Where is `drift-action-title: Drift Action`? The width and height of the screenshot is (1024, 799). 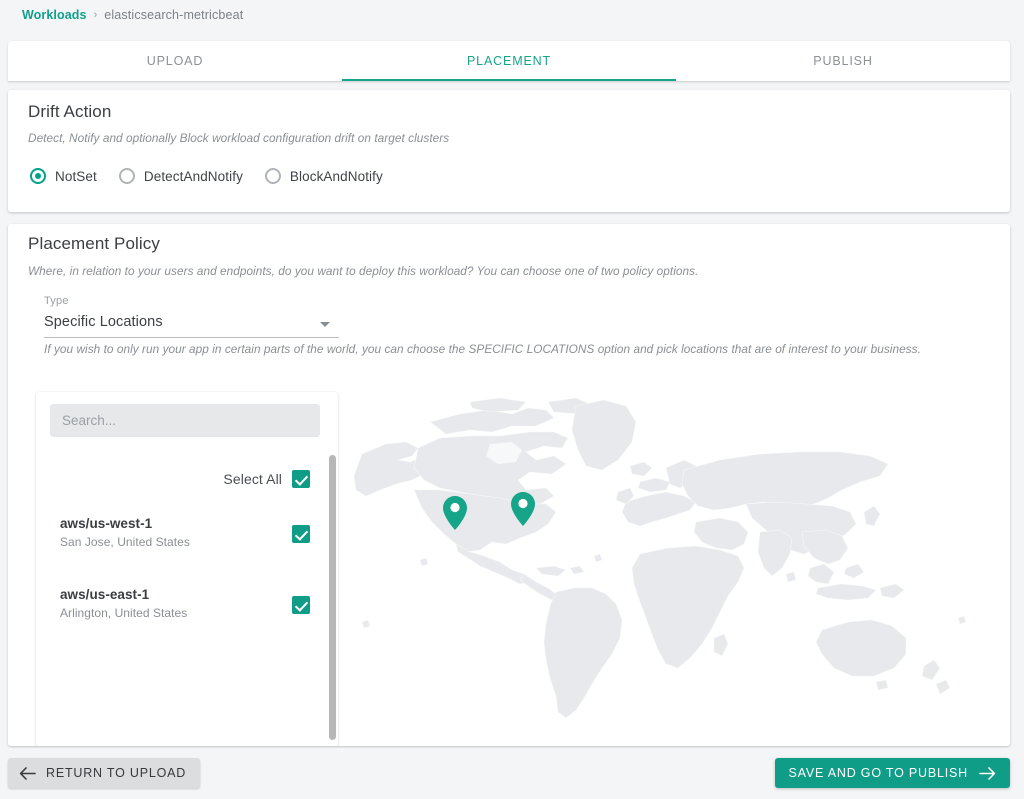 drift-action-title: Drift Action is located at coordinates (70, 111).